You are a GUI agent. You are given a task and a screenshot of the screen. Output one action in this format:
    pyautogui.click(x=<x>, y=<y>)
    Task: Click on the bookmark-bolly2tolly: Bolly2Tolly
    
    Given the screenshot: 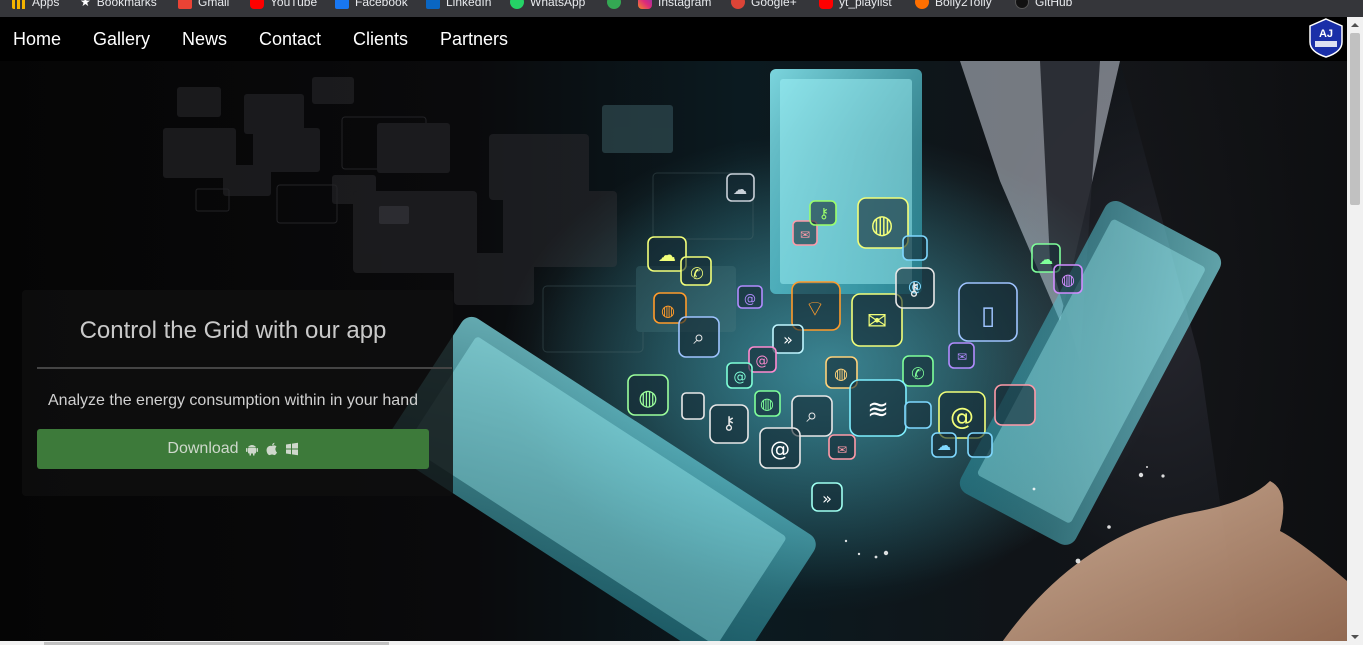 What is the action you would take?
    pyautogui.click(x=953, y=5)
    